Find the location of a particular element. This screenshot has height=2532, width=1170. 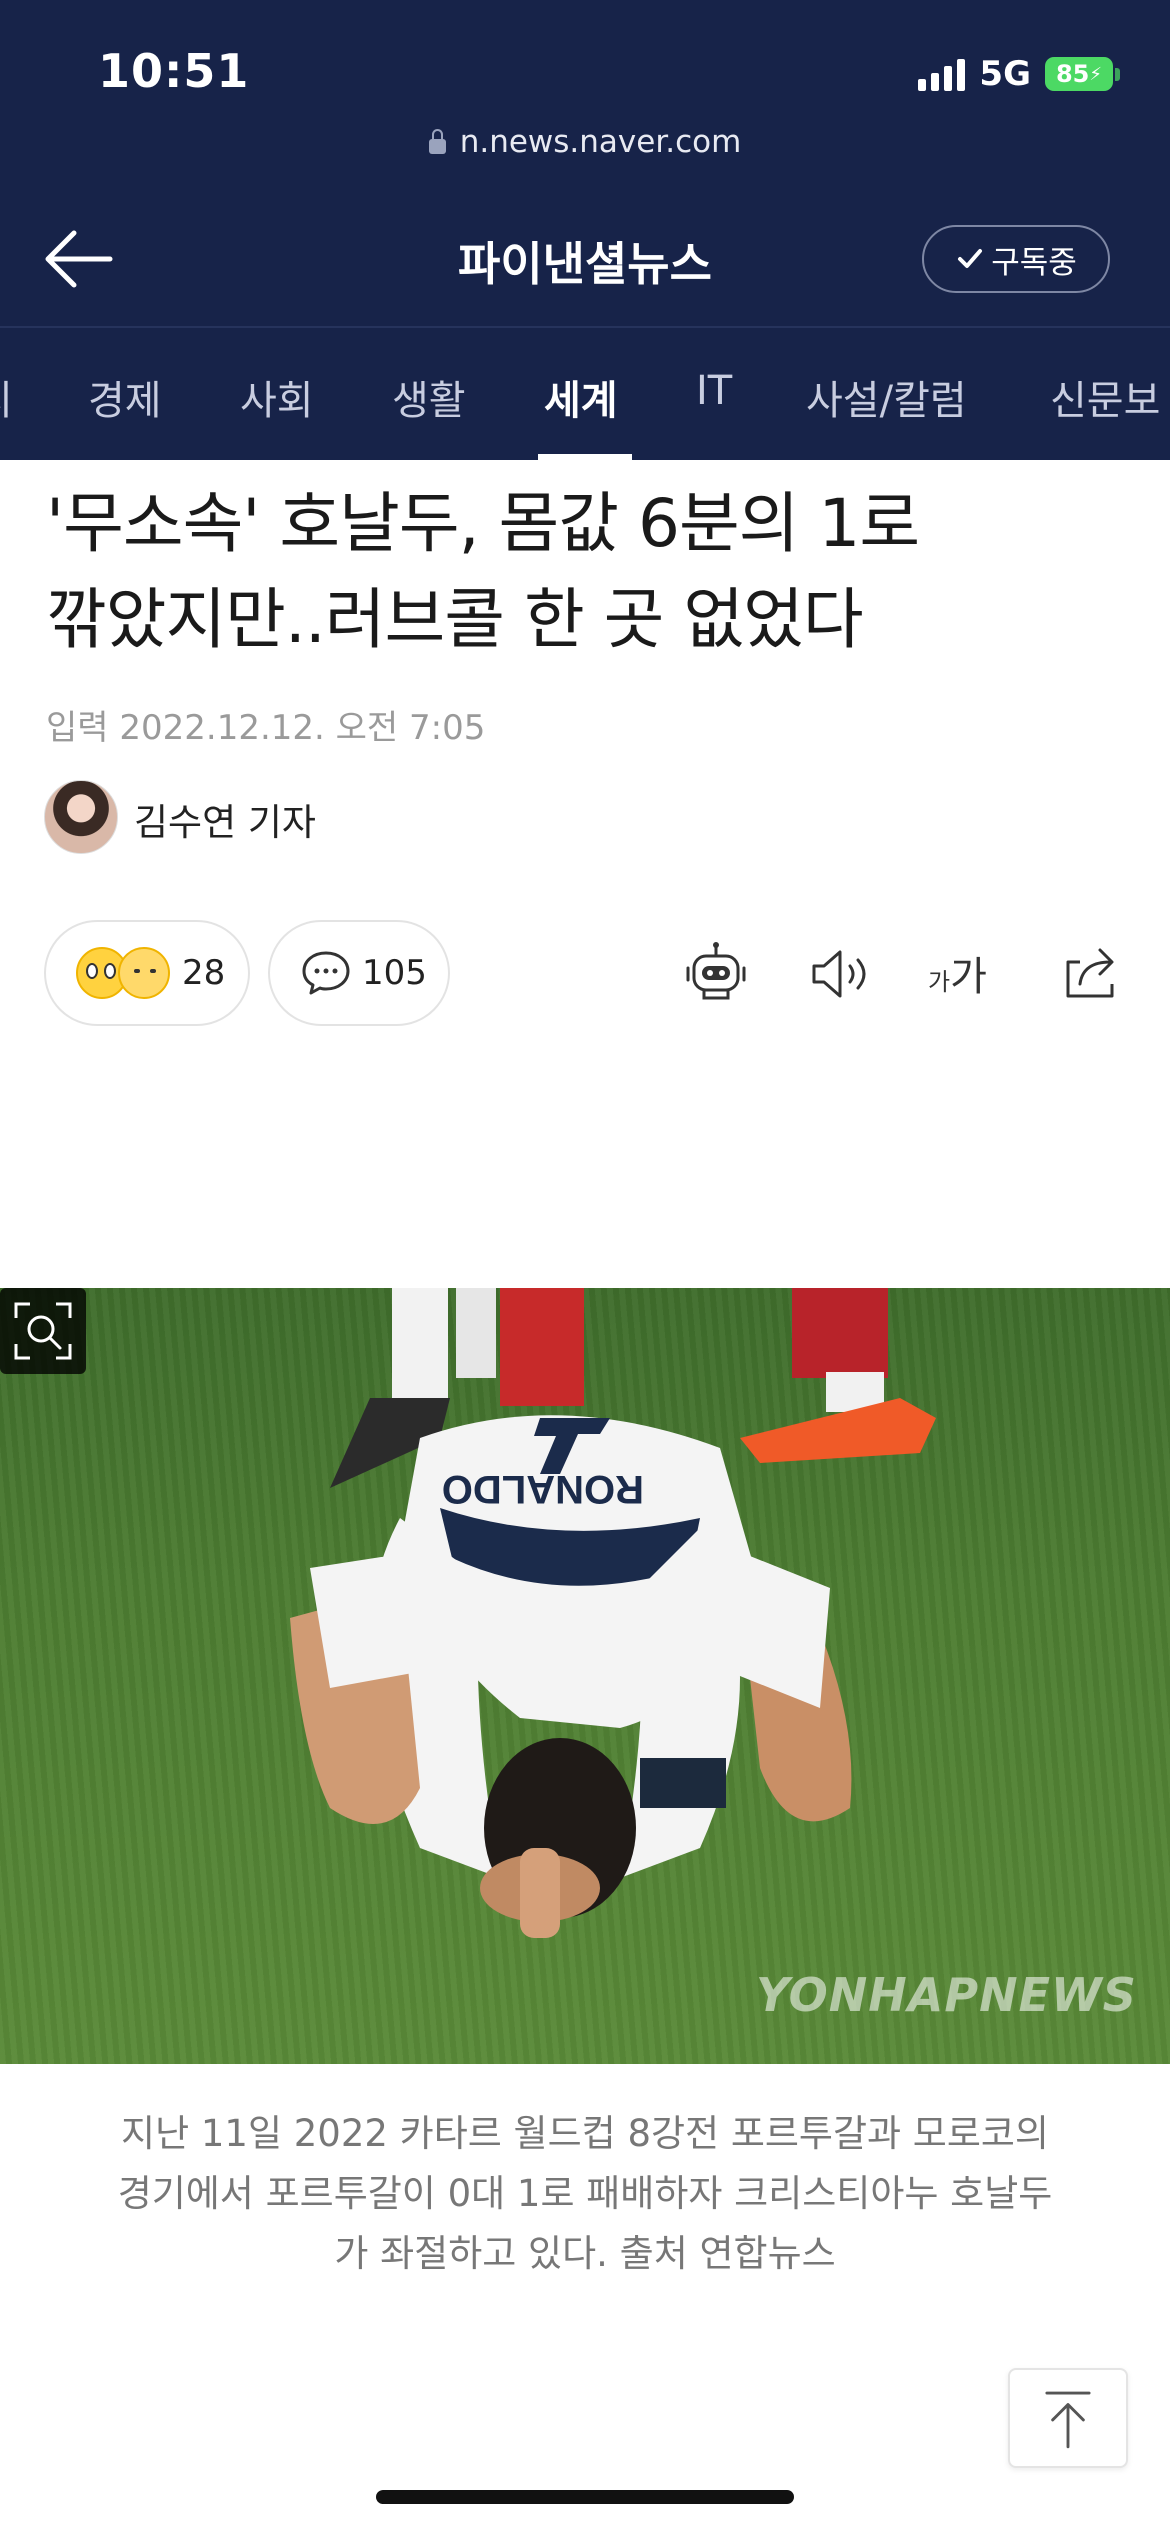

jersey-name: RONALDO is located at coordinates (543, 1489).